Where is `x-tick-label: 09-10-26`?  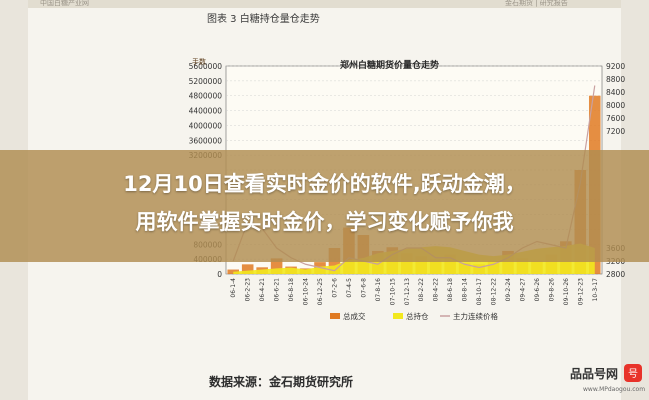
x-tick-label: 09-10-26 is located at coordinates (566, 291).